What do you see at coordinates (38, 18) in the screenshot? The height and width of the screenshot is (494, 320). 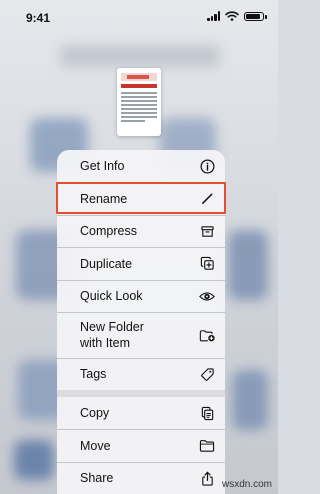 I see `status-time: 9:41` at bounding box center [38, 18].